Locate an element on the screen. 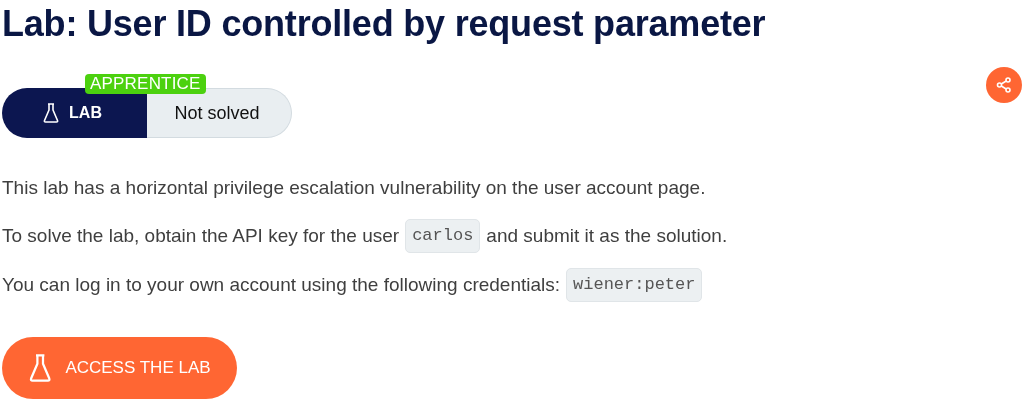  description-text: This lab has a horizontal privilege escalation vulnerability on the user account page. is located at coordinates (354, 188).